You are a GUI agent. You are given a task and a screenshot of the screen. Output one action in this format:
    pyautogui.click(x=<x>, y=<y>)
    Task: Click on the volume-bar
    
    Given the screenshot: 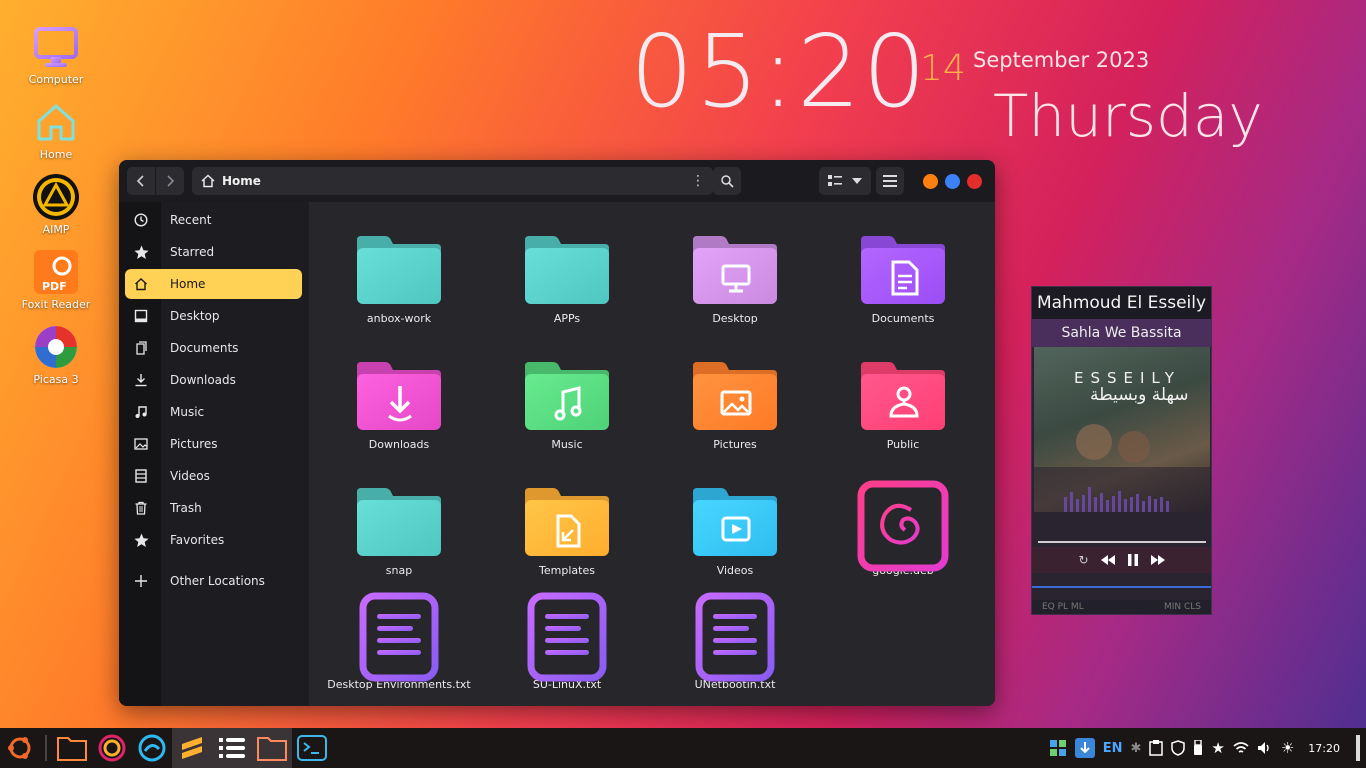 What is the action you would take?
    pyautogui.click(x=1121, y=587)
    